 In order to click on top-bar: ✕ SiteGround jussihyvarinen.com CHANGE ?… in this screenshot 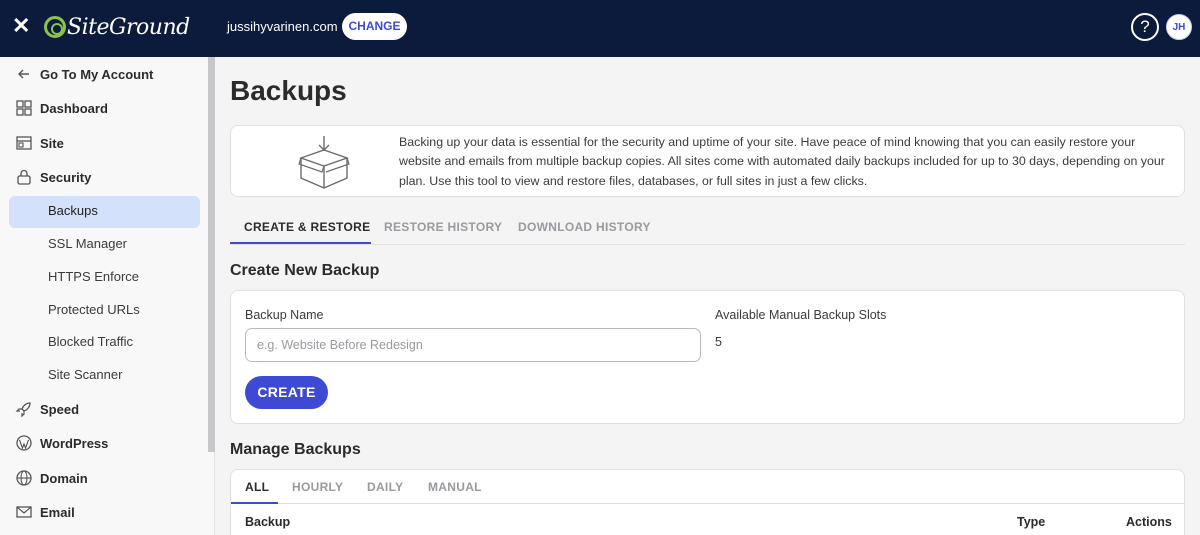, I will do `click(600, 28)`.